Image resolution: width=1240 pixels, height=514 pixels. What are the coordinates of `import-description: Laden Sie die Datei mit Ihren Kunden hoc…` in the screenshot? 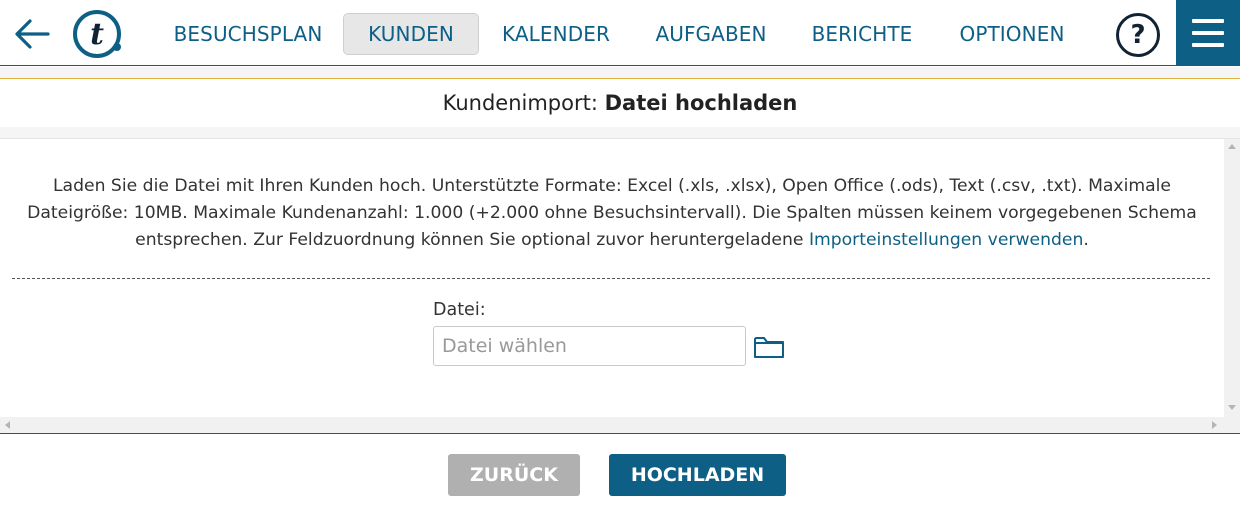 It's located at (612, 213).